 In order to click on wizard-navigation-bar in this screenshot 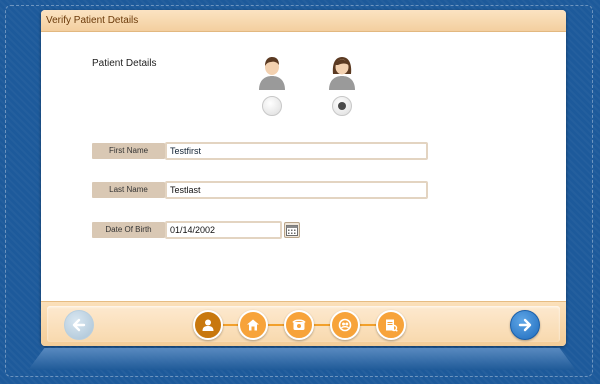, I will do `click(303, 323)`.